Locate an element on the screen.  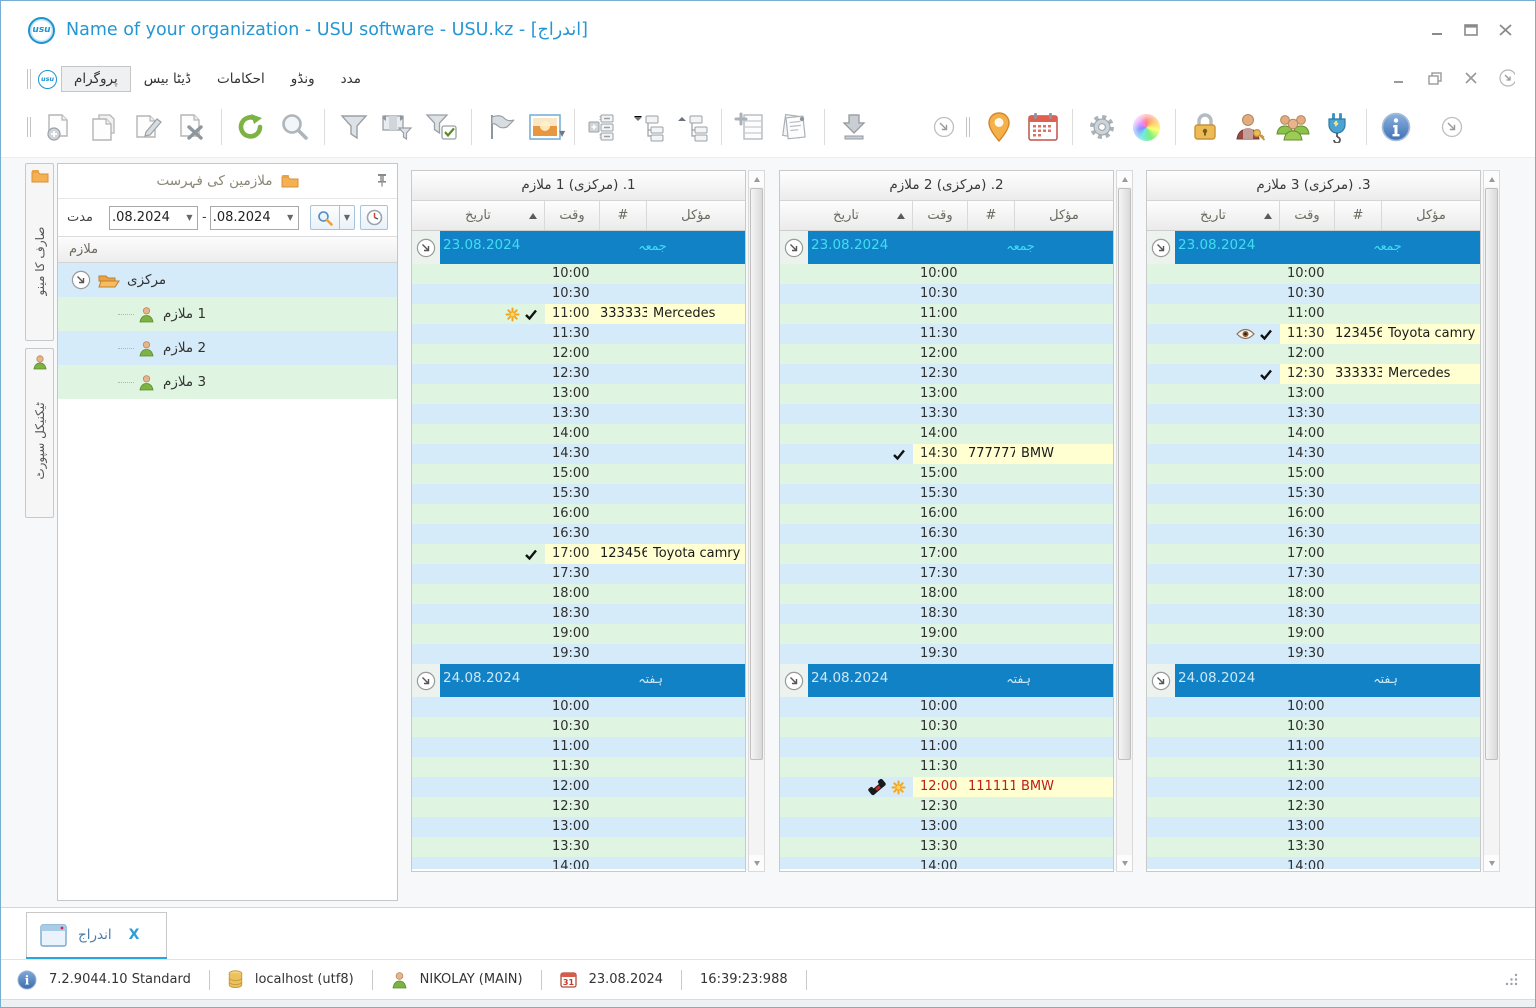
column-header-number: # is located at coordinates (623, 215).